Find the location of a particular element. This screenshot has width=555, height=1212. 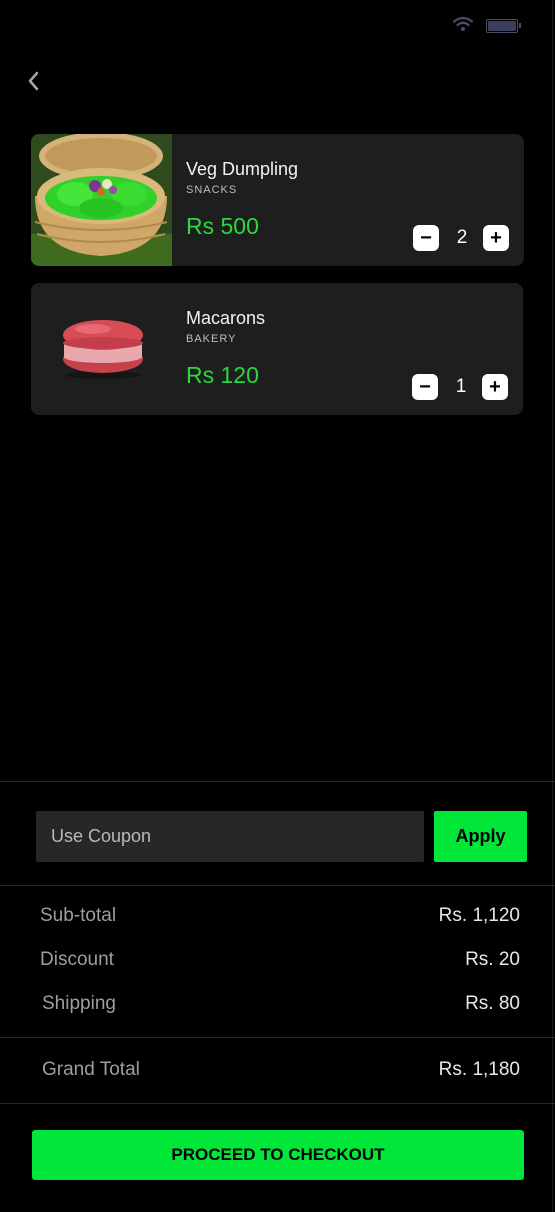

grand-total-label: Grand Total is located at coordinates (91, 1069).